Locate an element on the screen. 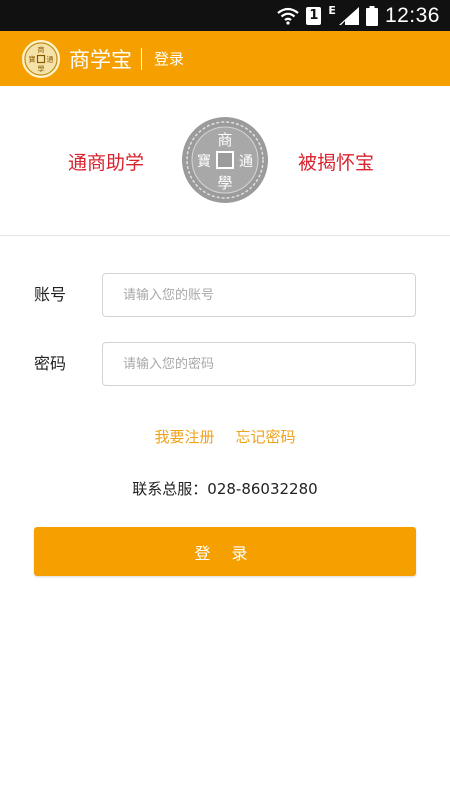 The width and height of the screenshot is (450, 800). app-name: 商学宝 is located at coordinates (100, 59).